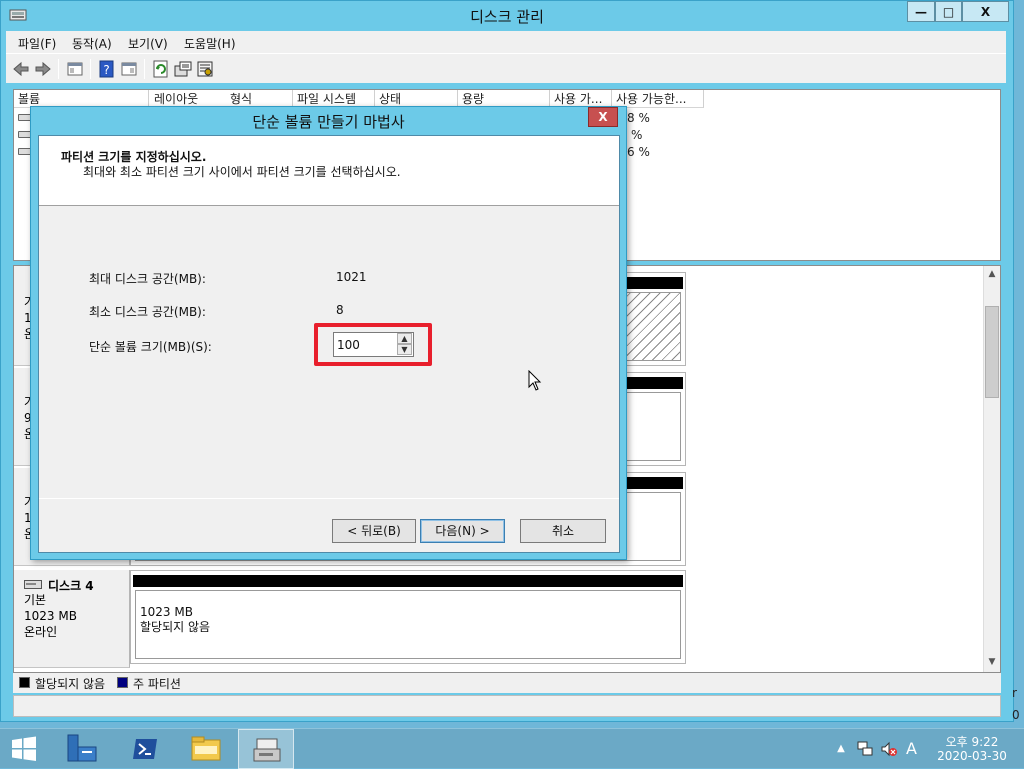  Describe the element at coordinates (507, 683) in the screenshot. I see `legend-bar: 할당되지 않음 주 파티션` at that location.